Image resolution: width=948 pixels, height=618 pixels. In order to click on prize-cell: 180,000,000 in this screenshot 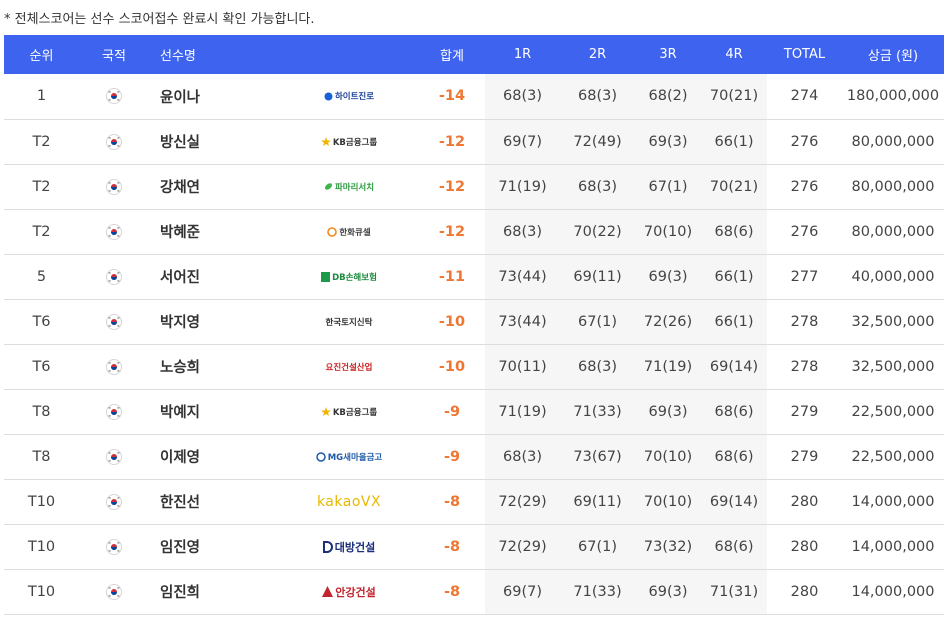, I will do `click(893, 97)`.